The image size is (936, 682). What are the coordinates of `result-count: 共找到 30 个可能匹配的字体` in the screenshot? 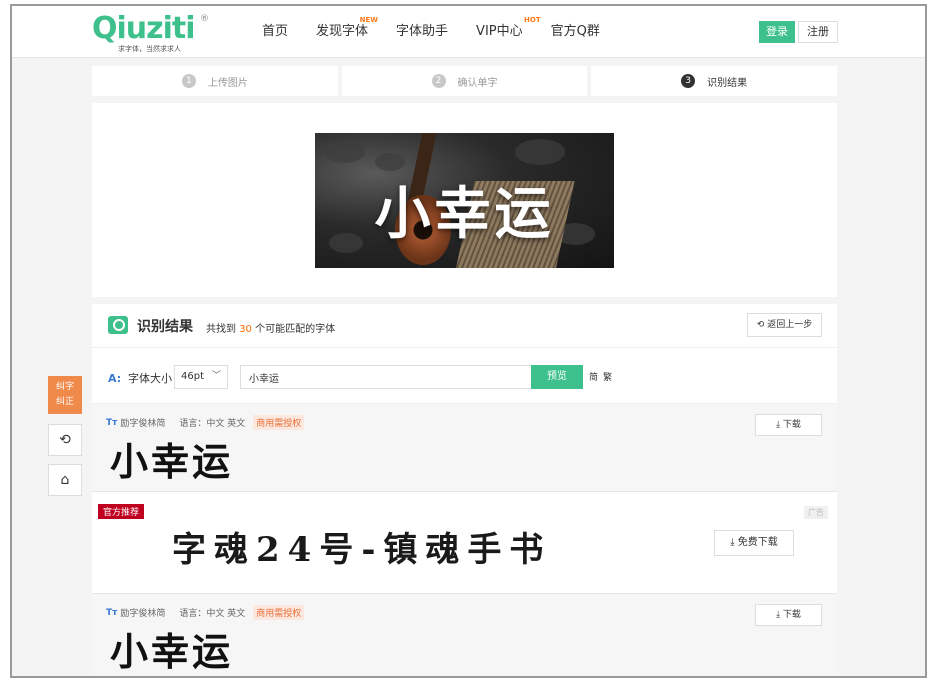 It's located at (270, 327).